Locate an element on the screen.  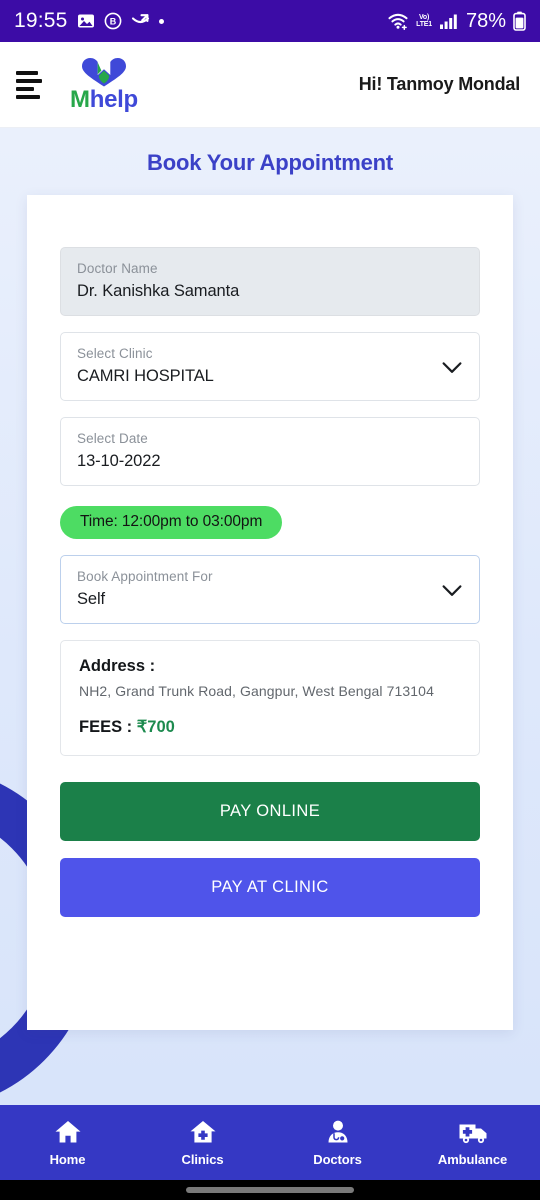
dot-icon is located at coordinates (161, 21).